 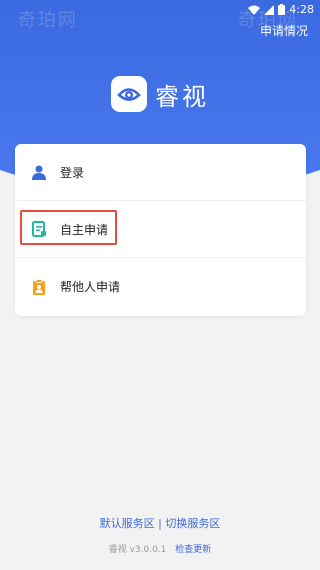 I want to click on version-label: 睿视 v3.0.0.1, so click(x=137, y=550).